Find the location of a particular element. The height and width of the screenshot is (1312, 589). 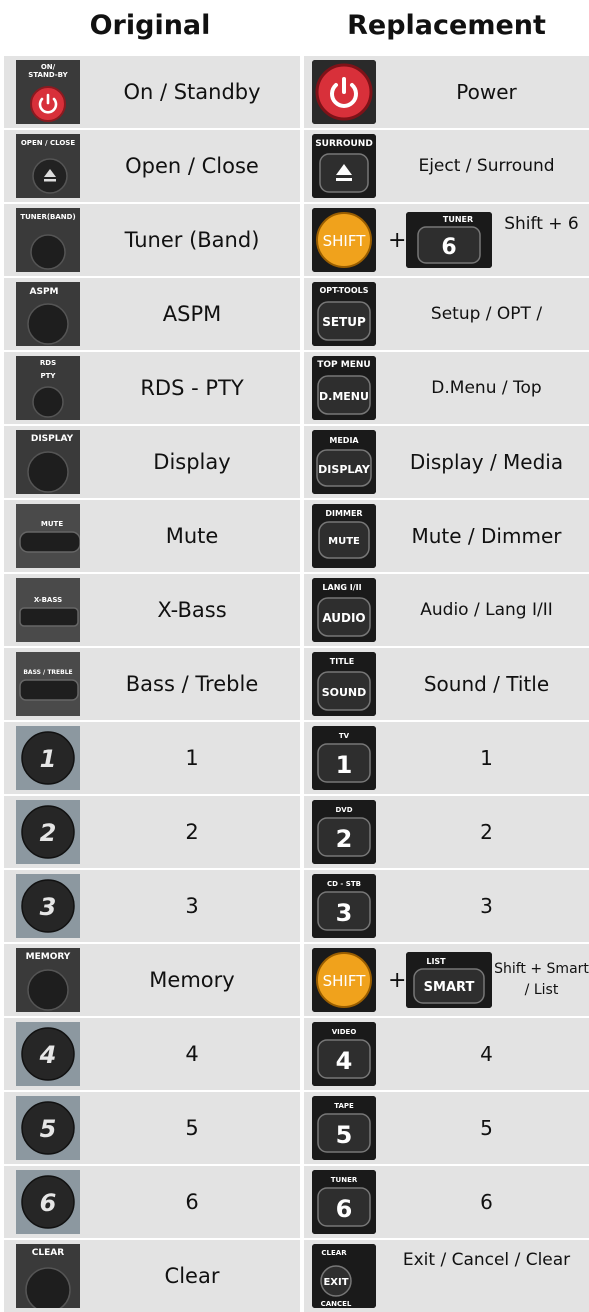

button-caption: X-BASS is located at coordinates (48, 600).